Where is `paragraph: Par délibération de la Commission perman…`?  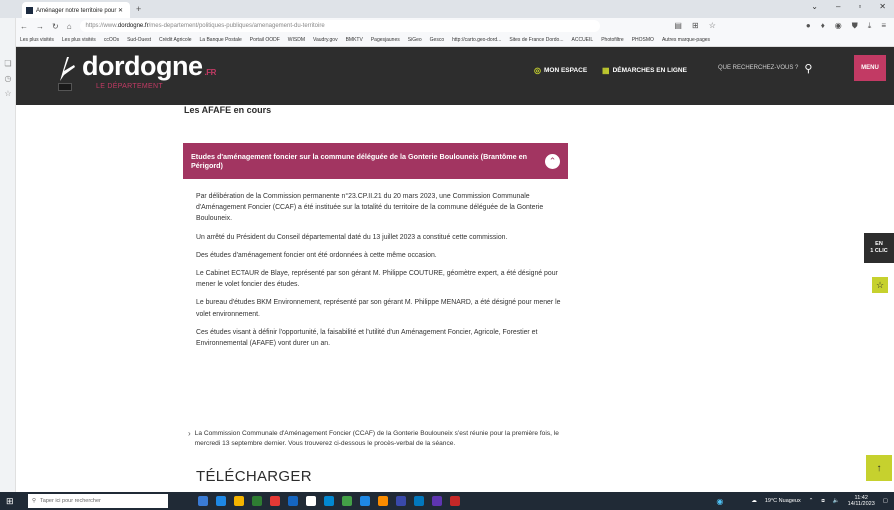
paragraph: Par délibération de la Commission perman… is located at coordinates (370, 208).